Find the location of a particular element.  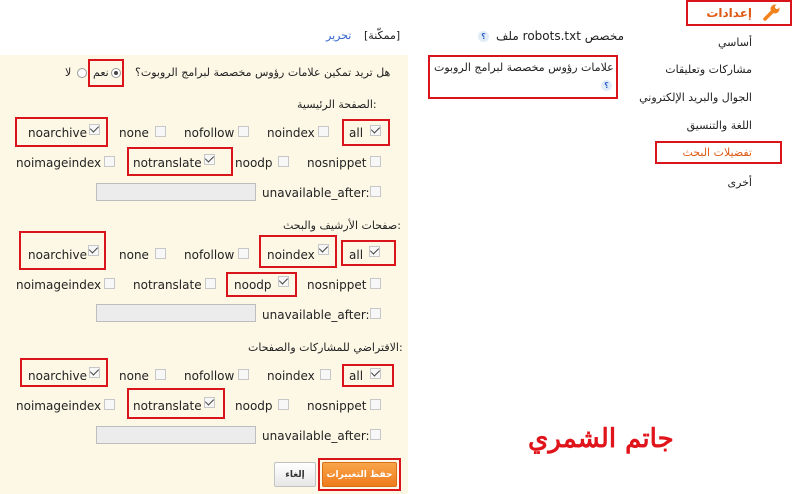

author-watermark: جاتم الشمري is located at coordinates (601, 439).